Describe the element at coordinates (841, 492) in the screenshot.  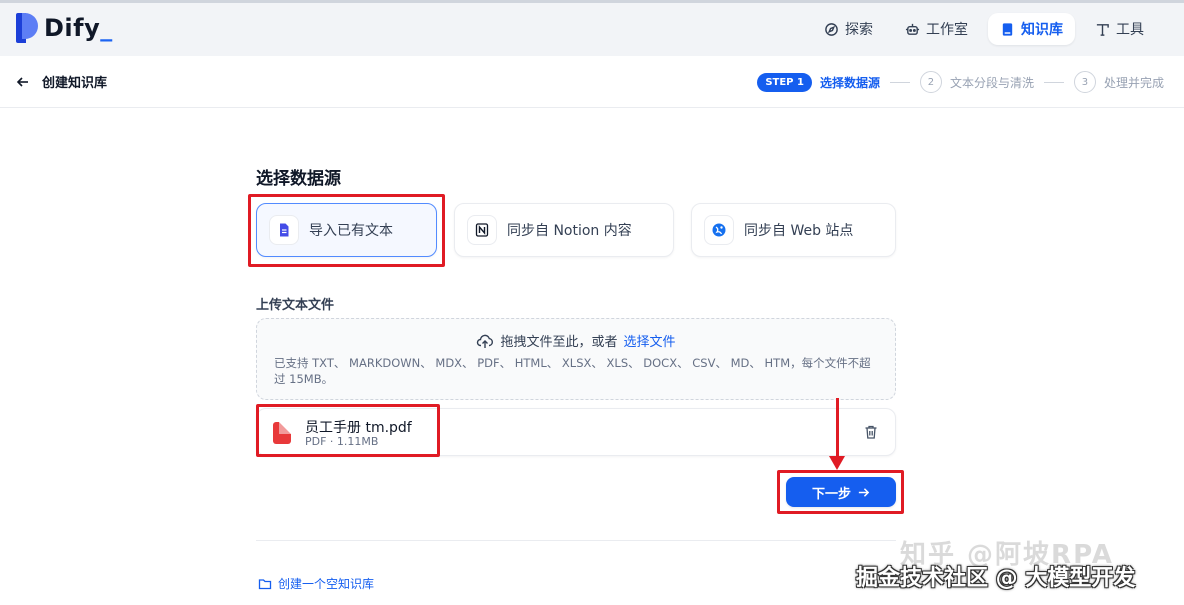
I see `next-step-button: 下一步` at that location.